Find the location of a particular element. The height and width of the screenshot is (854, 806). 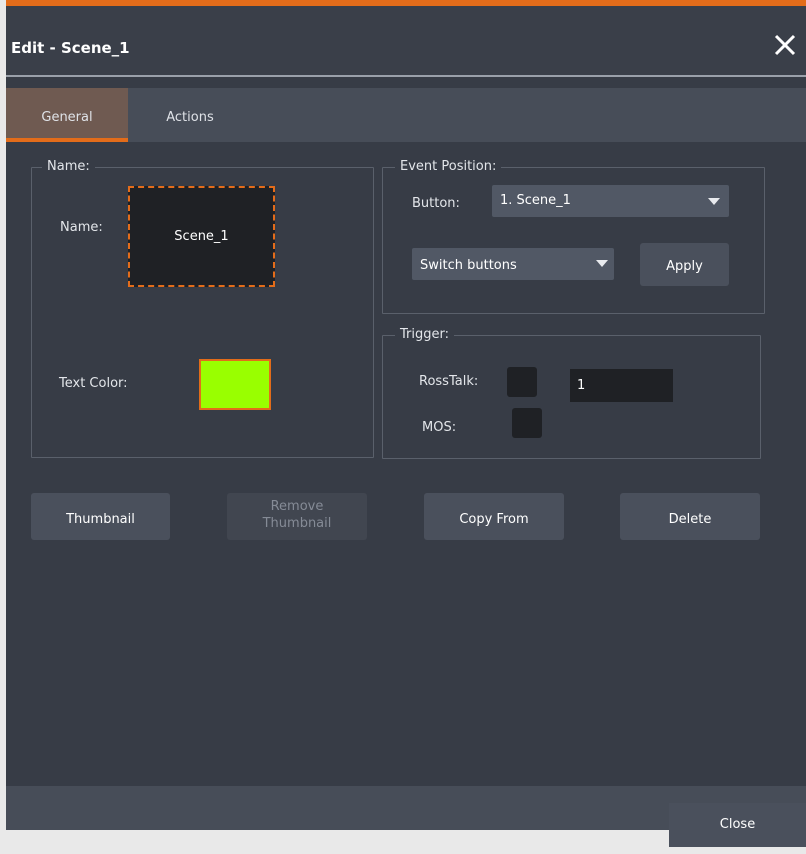

event-position-legend: Event Position: is located at coordinates (448, 166).